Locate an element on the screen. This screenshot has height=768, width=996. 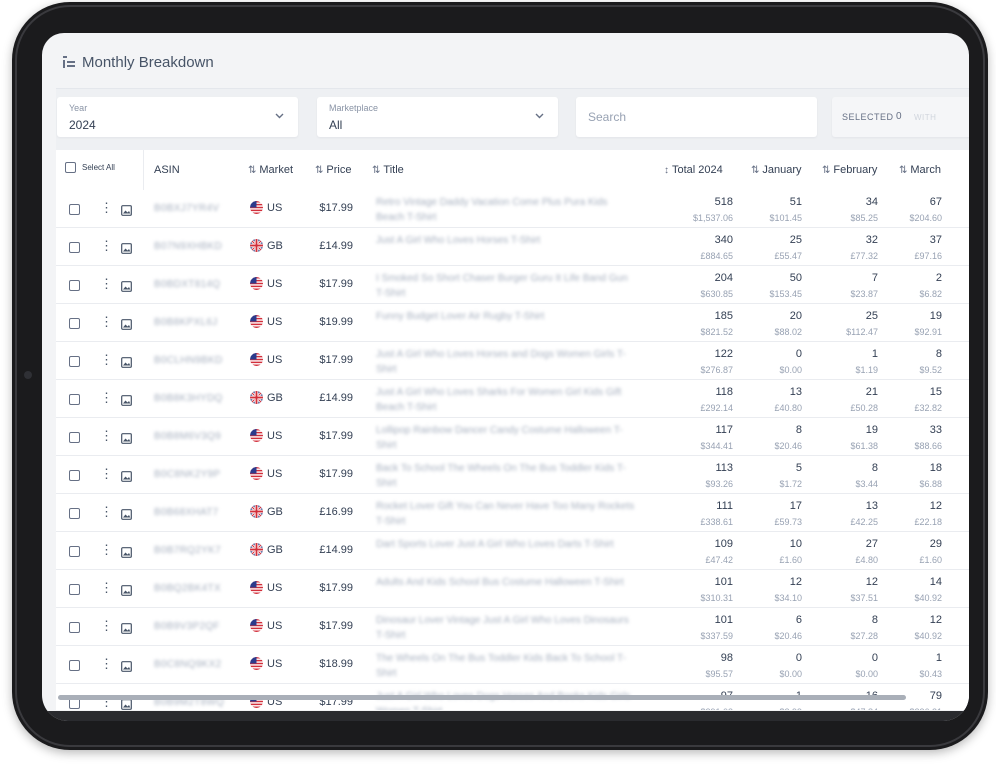
asin-cell: B0BDXT814Q is located at coordinates (187, 284).